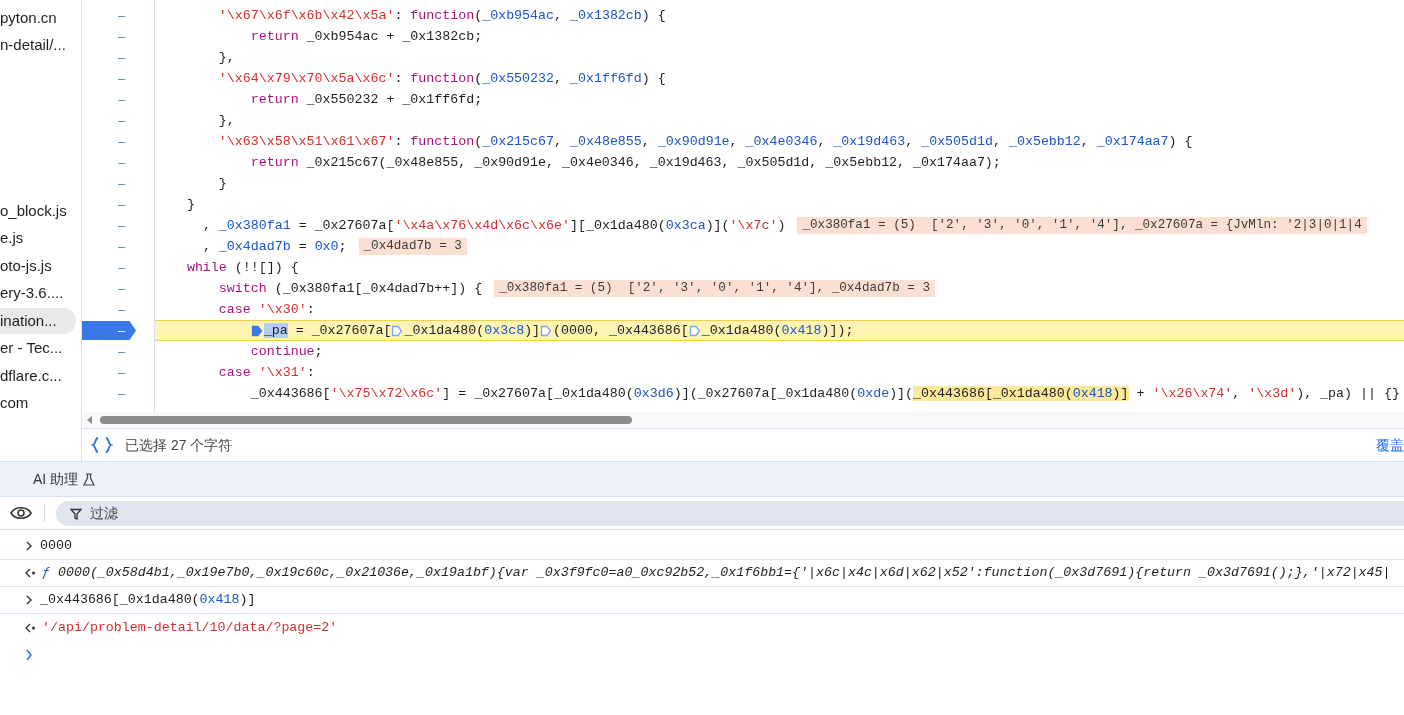  Describe the element at coordinates (56, 479) in the screenshot. I see `drawer-tab: AI 助理` at that location.